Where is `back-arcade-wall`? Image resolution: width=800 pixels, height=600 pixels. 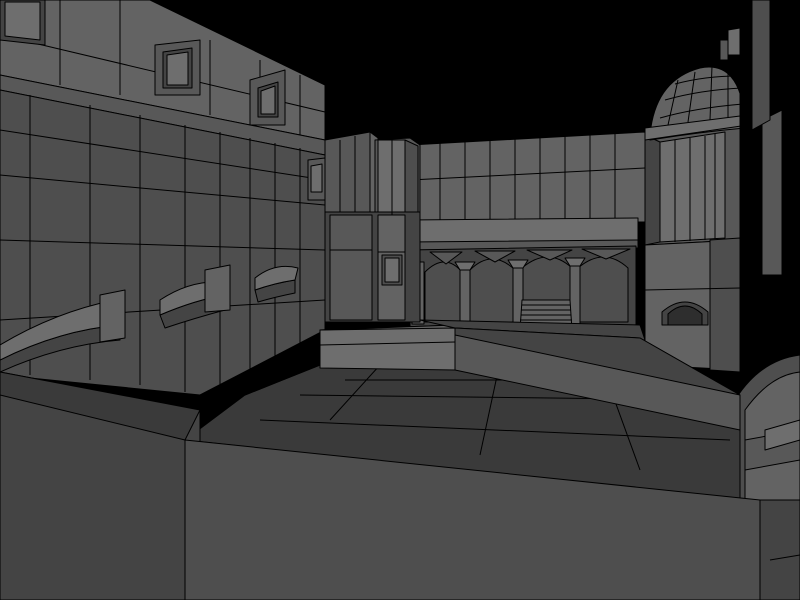 back-arcade-wall is located at coordinates (526, 191).